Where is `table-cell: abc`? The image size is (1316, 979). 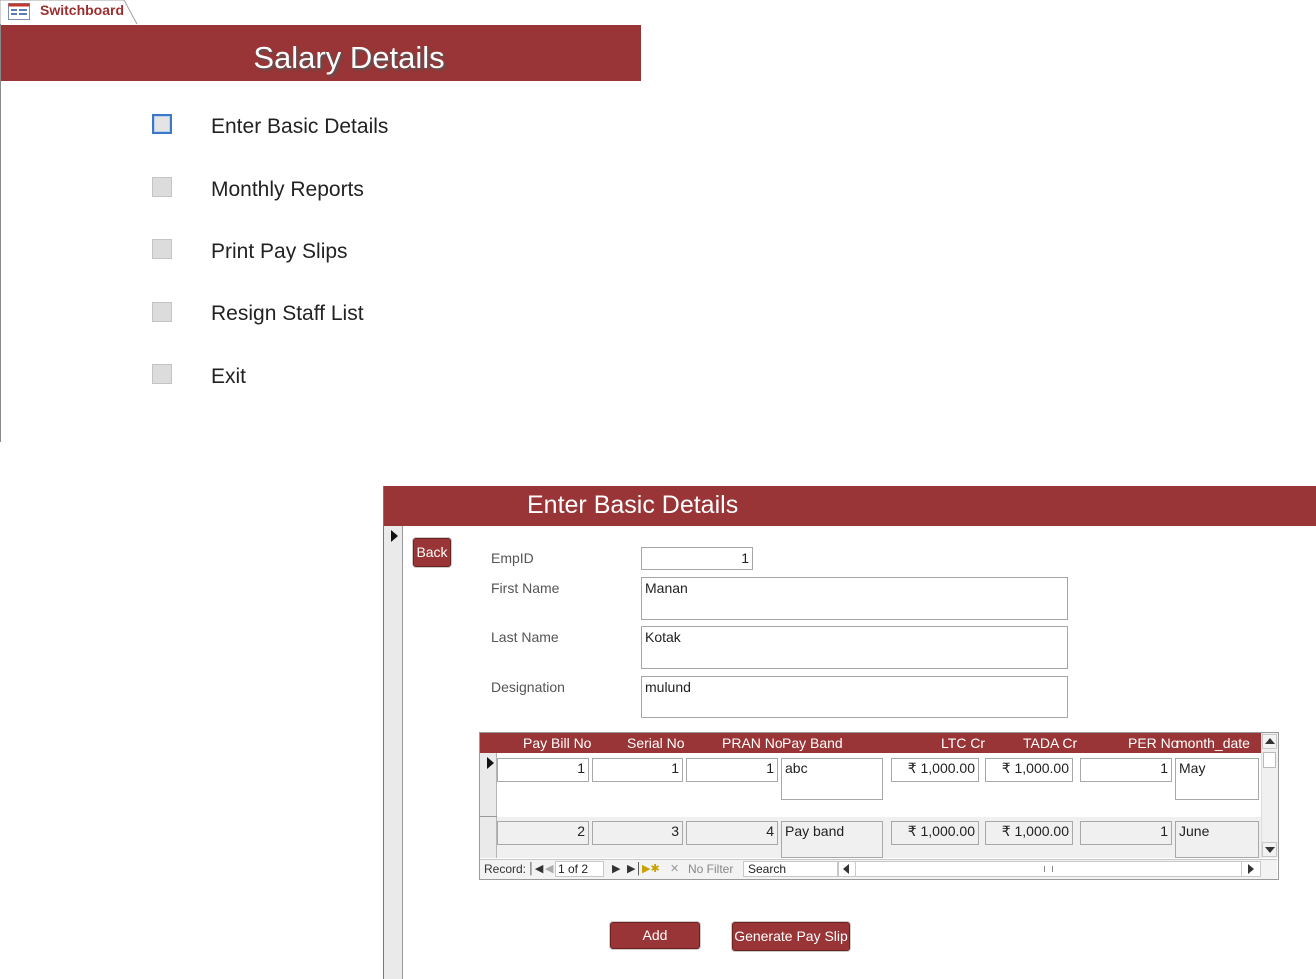
table-cell: abc is located at coordinates (832, 779).